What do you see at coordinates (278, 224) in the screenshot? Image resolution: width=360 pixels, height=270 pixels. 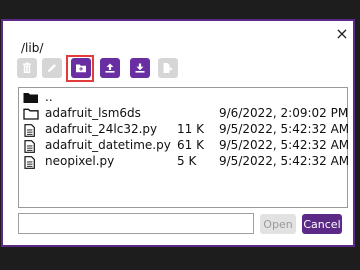 I see `open-button: Open` at bounding box center [278, 224].